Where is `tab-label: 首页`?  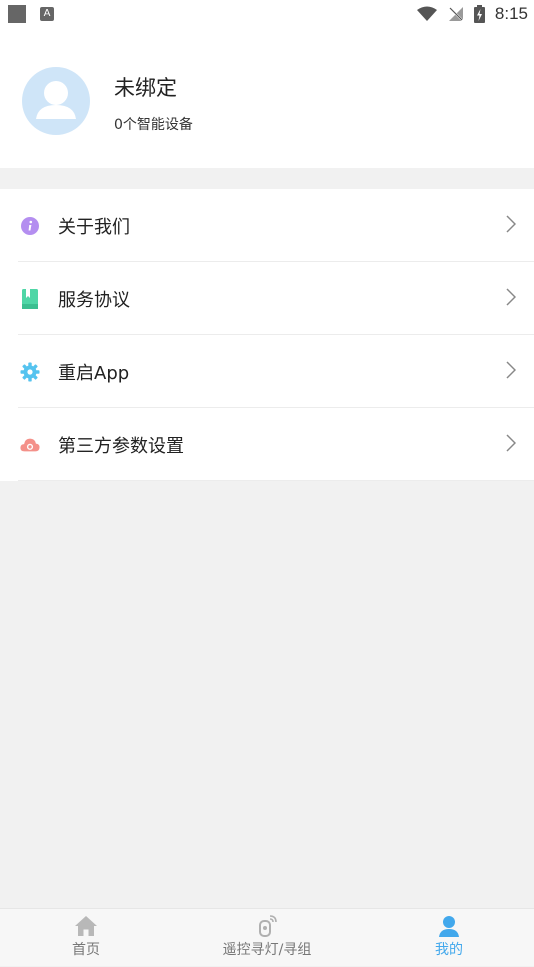 tab-label: 首页 is located at coordinates (86, 950).